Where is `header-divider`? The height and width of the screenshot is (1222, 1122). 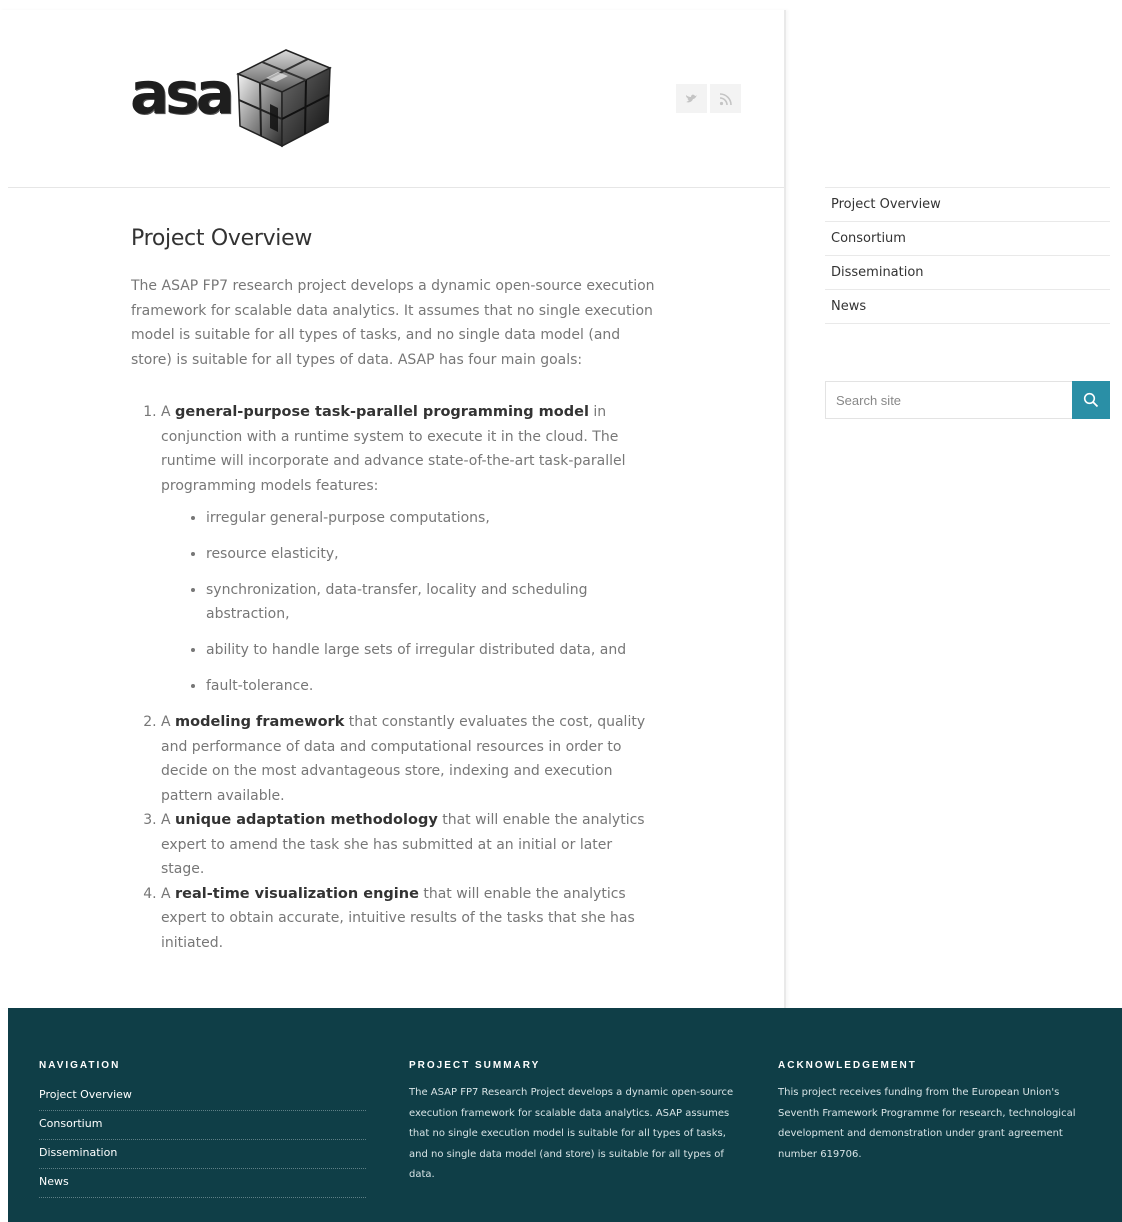
header-divider is located at coordinates (396, 187).